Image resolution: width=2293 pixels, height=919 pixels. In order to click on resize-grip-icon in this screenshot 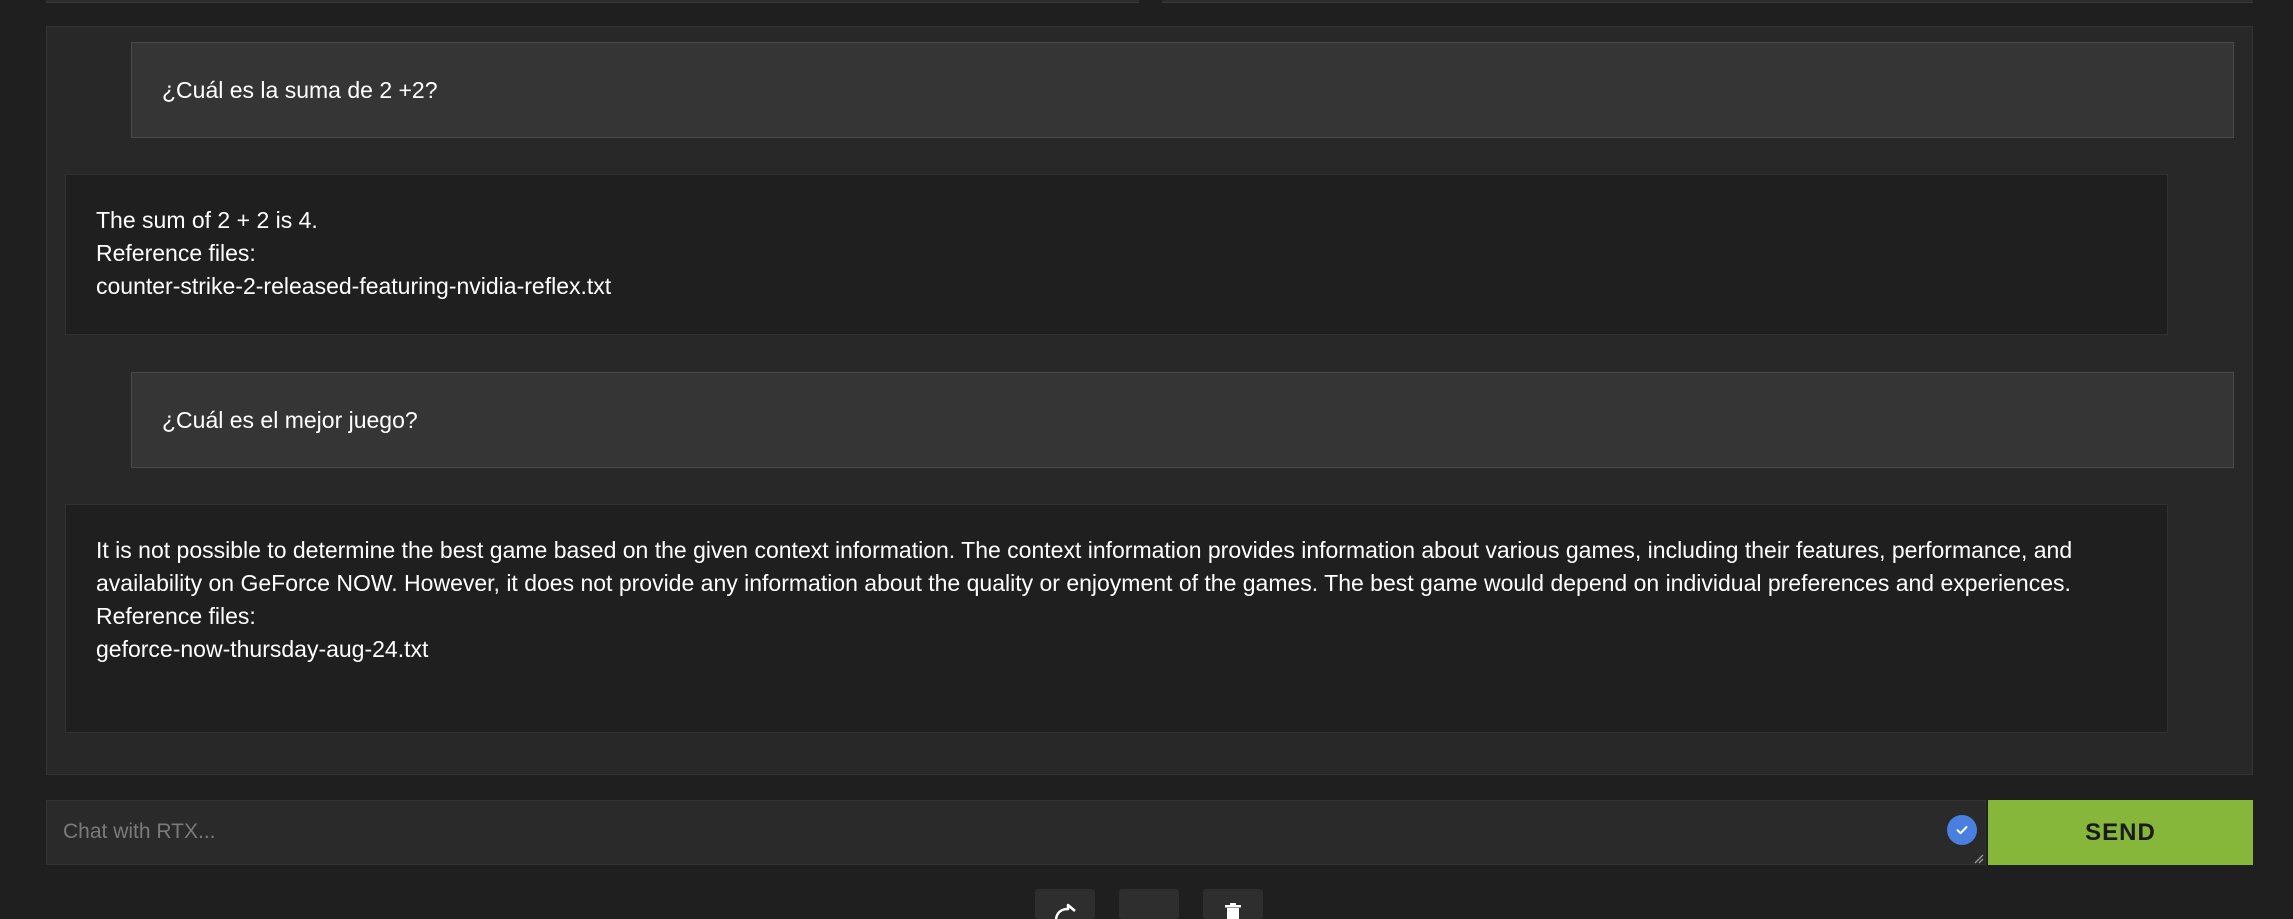, I will do `click(1978, 858)`.